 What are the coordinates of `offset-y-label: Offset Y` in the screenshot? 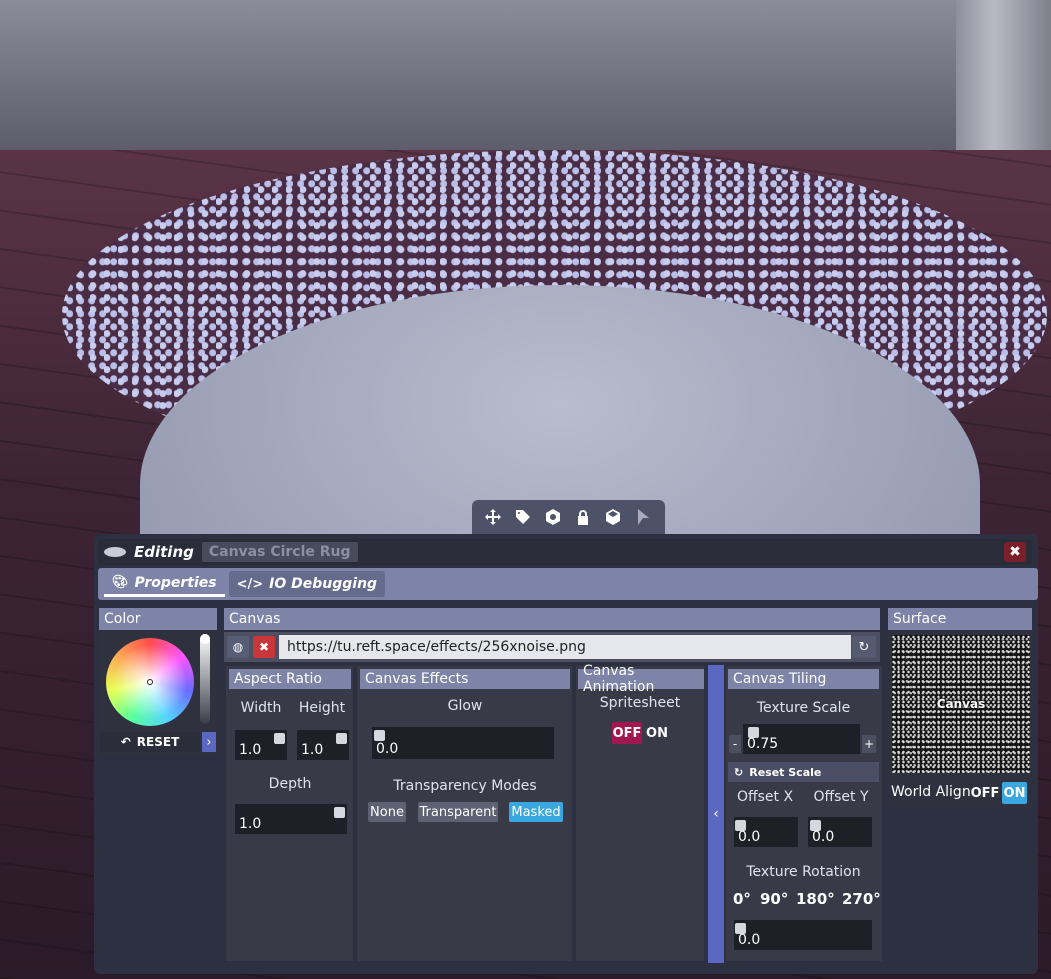 It's located at (841, 797).